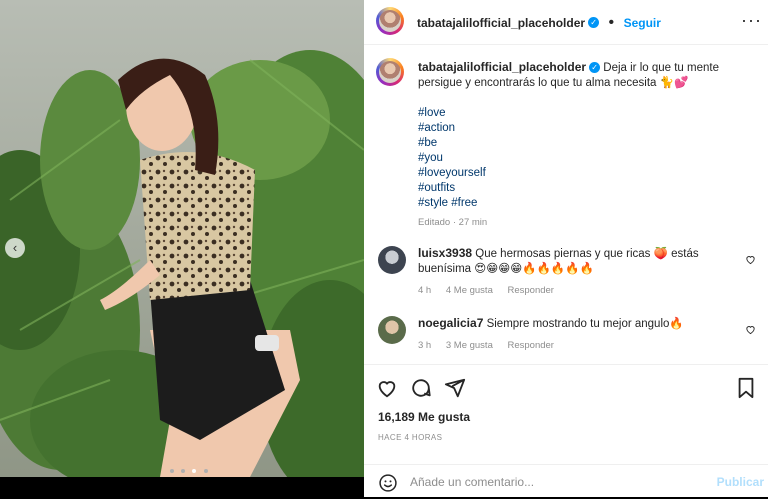  What do you see at coordinates (194, 471) in the screenshot?
I see `carousel-dot-active` at bounding box center [194, 471].